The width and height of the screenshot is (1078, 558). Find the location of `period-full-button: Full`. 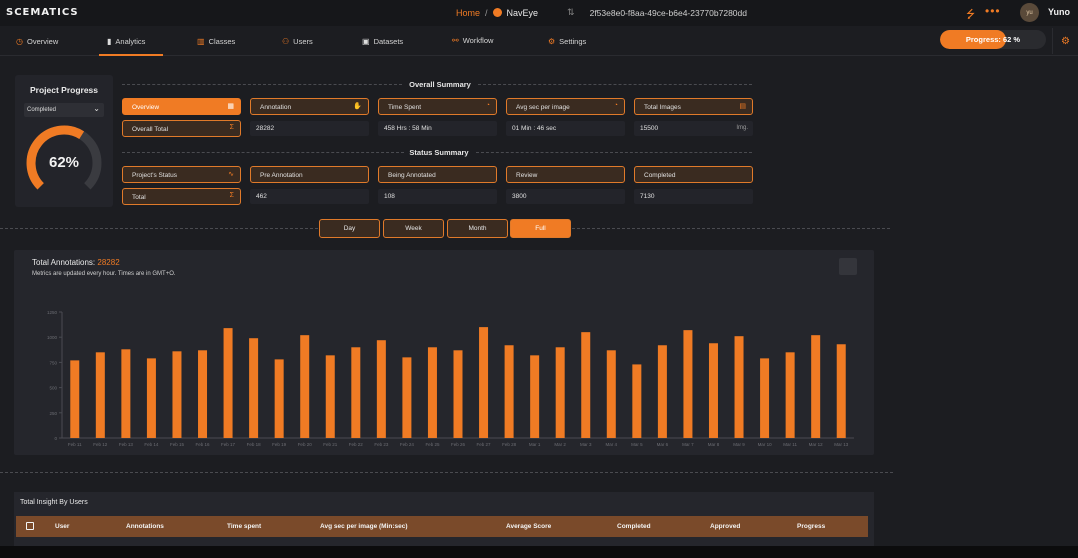

period-full-button: Full is located at coordinates (540, 228).